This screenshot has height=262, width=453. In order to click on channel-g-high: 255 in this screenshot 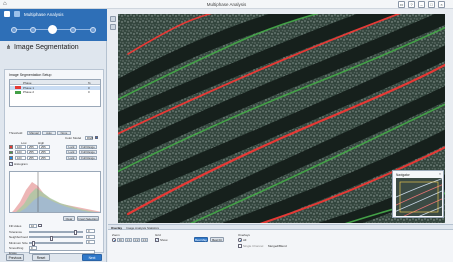, I will do `click(32, 152)`.